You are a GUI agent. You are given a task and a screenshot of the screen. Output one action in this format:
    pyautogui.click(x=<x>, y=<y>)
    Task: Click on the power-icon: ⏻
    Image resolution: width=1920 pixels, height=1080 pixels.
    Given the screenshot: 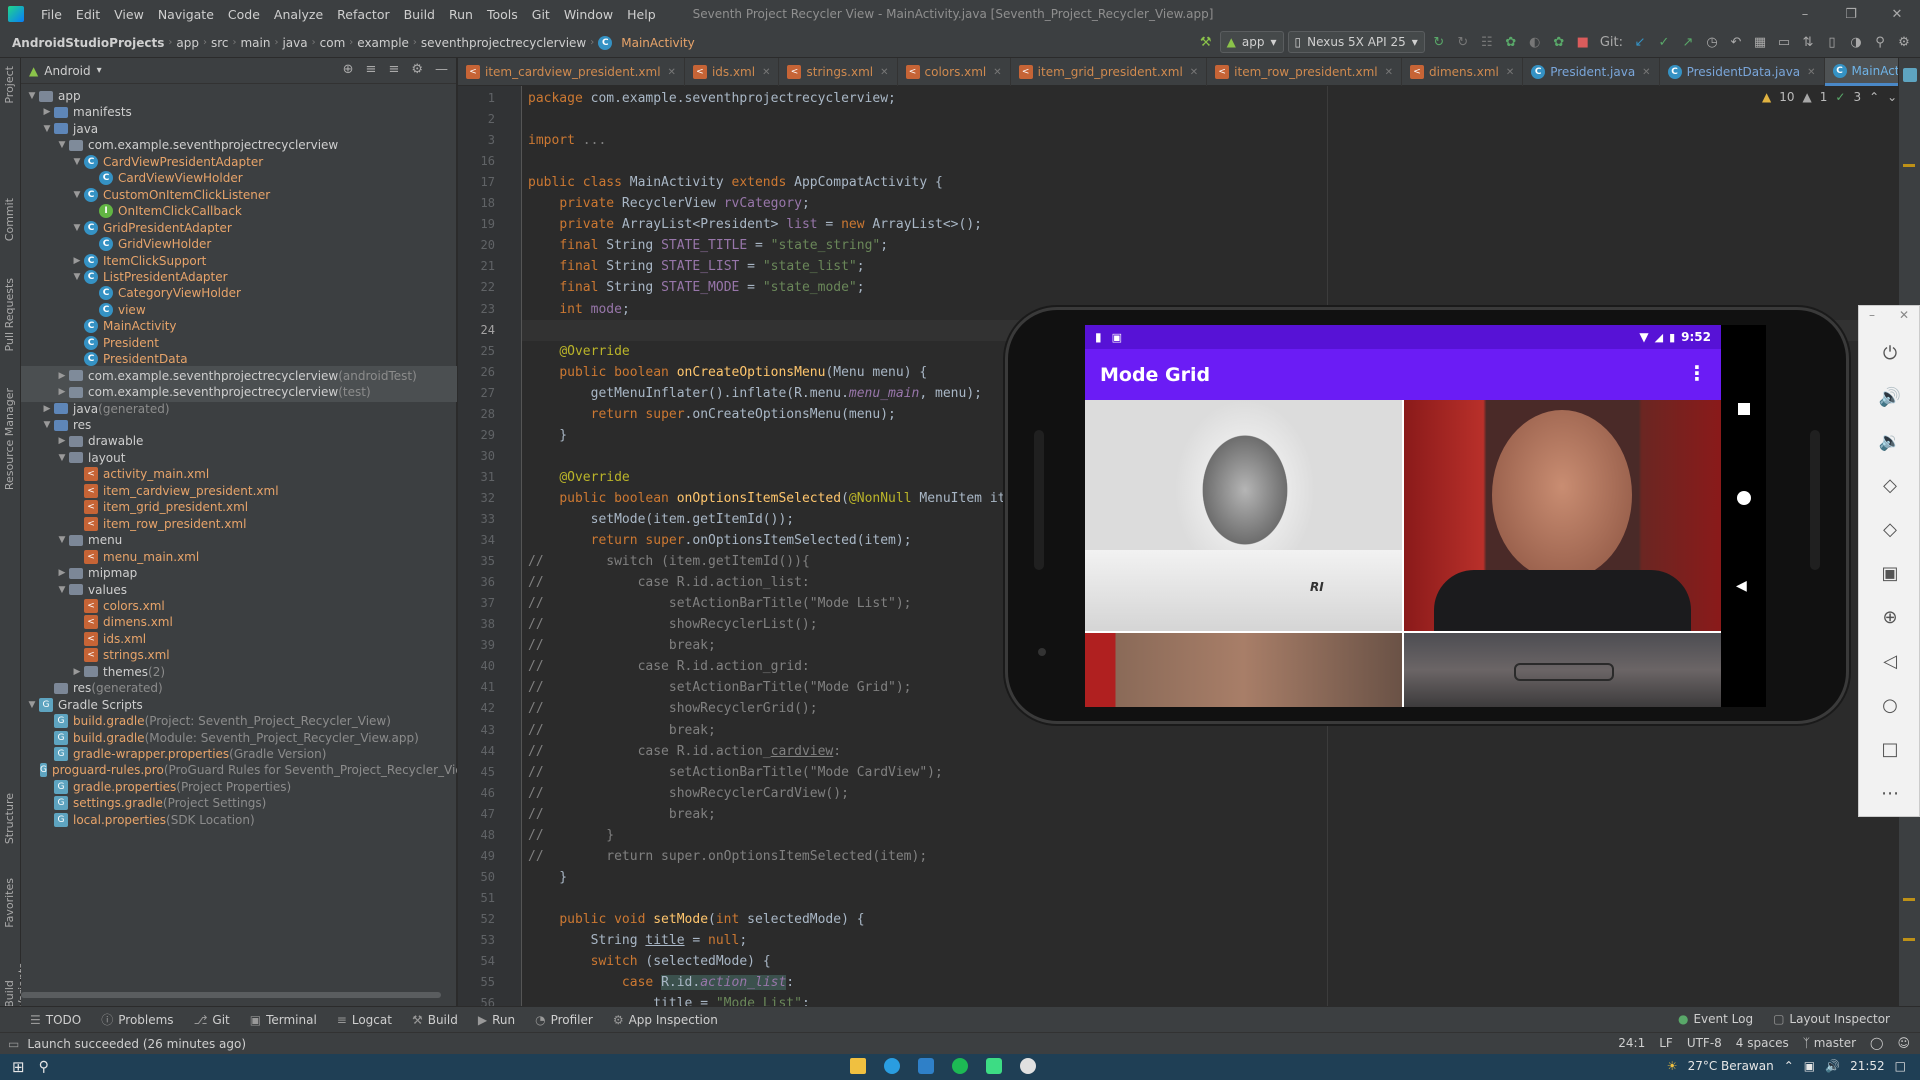 What is the action you would take?
    pyautogui.click(x=1889, y=353)
    